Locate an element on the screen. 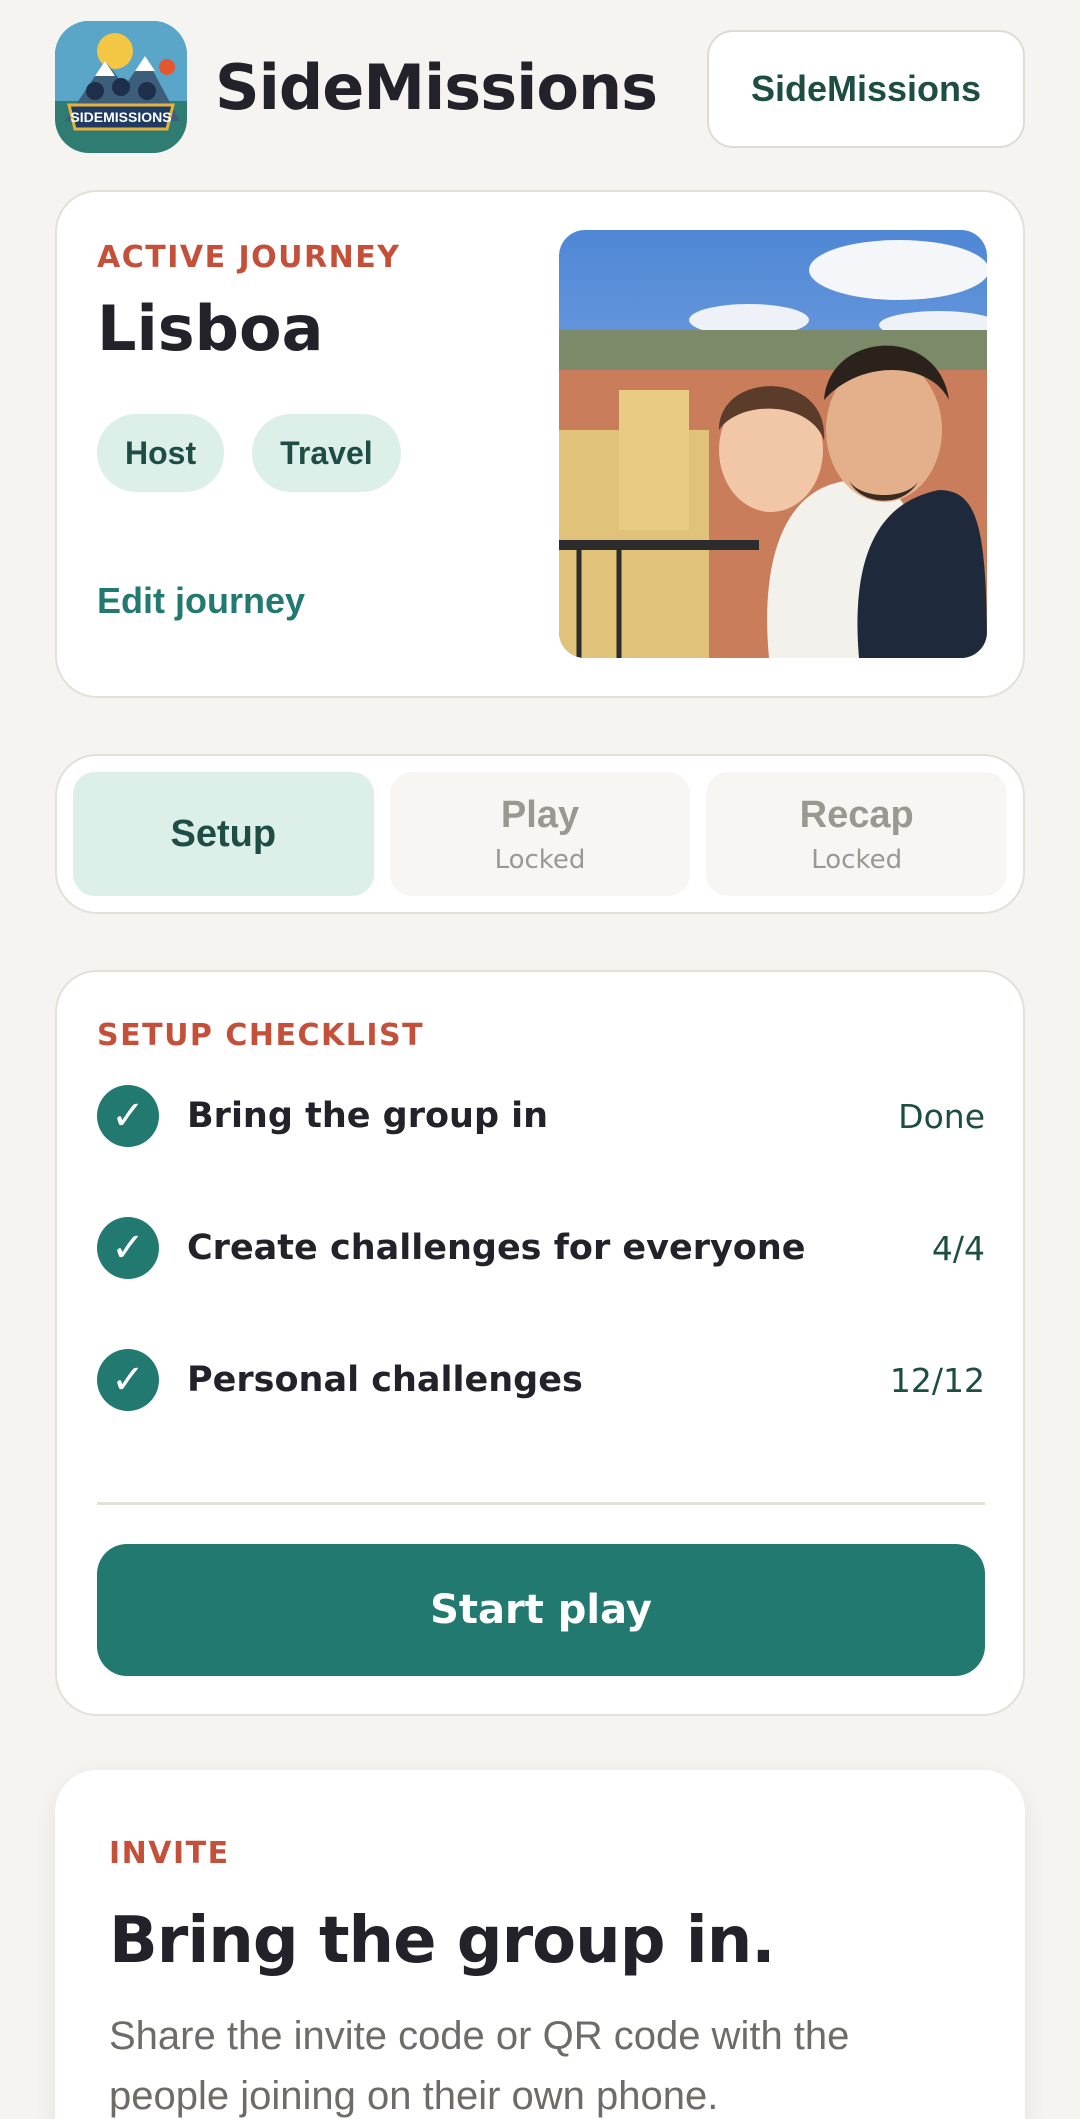 The image size is (1080, 2119). app-header: SIDEMISSIONS SideMissions SideMissions is located at coordinates (540, 87).